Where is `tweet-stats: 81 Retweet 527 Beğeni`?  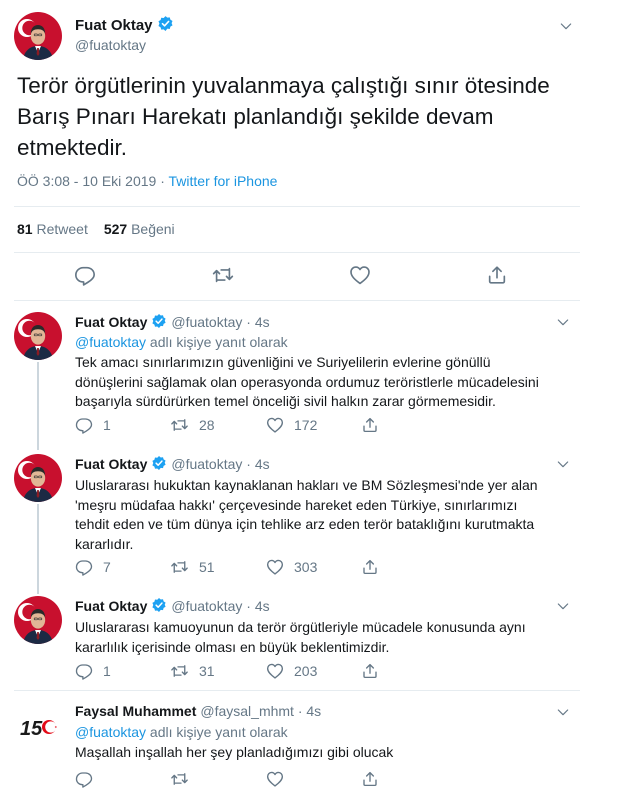 tweet-stats: 81 Retweet 527 Beğeni is located at coordinates (96, 229).